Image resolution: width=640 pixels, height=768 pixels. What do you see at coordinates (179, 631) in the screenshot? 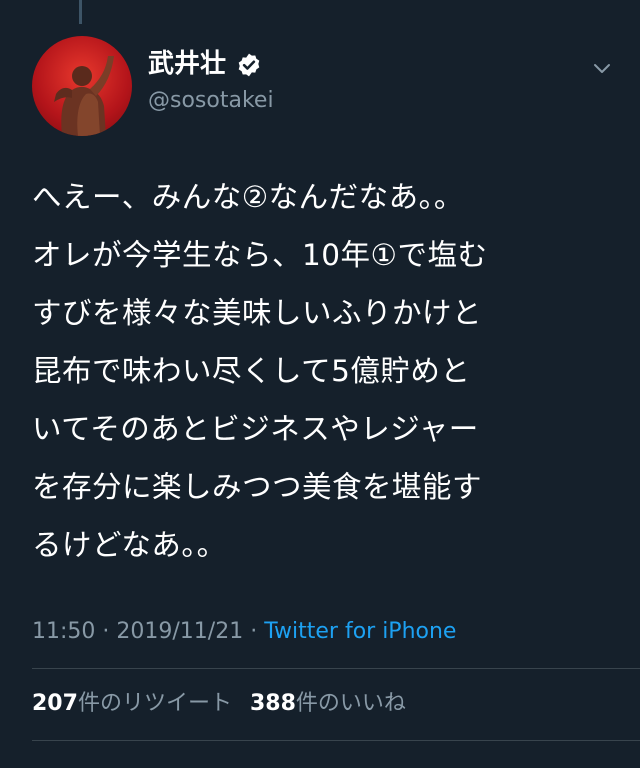
I see `tweet-date: 2019/11/21` at bounding box center [179, 631].